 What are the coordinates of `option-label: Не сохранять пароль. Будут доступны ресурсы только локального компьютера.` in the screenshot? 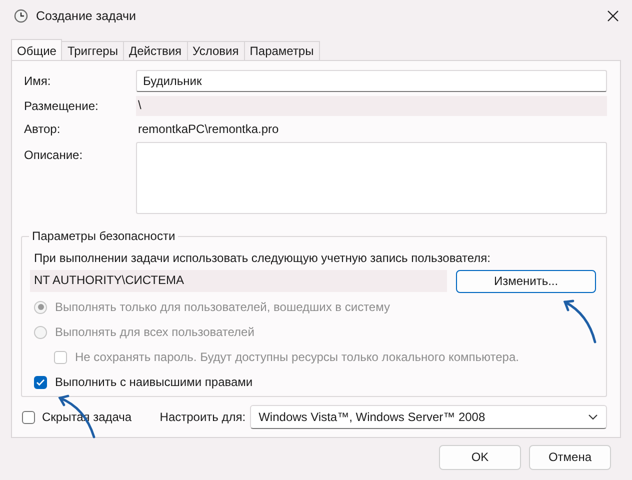 It's located at (297, 357).